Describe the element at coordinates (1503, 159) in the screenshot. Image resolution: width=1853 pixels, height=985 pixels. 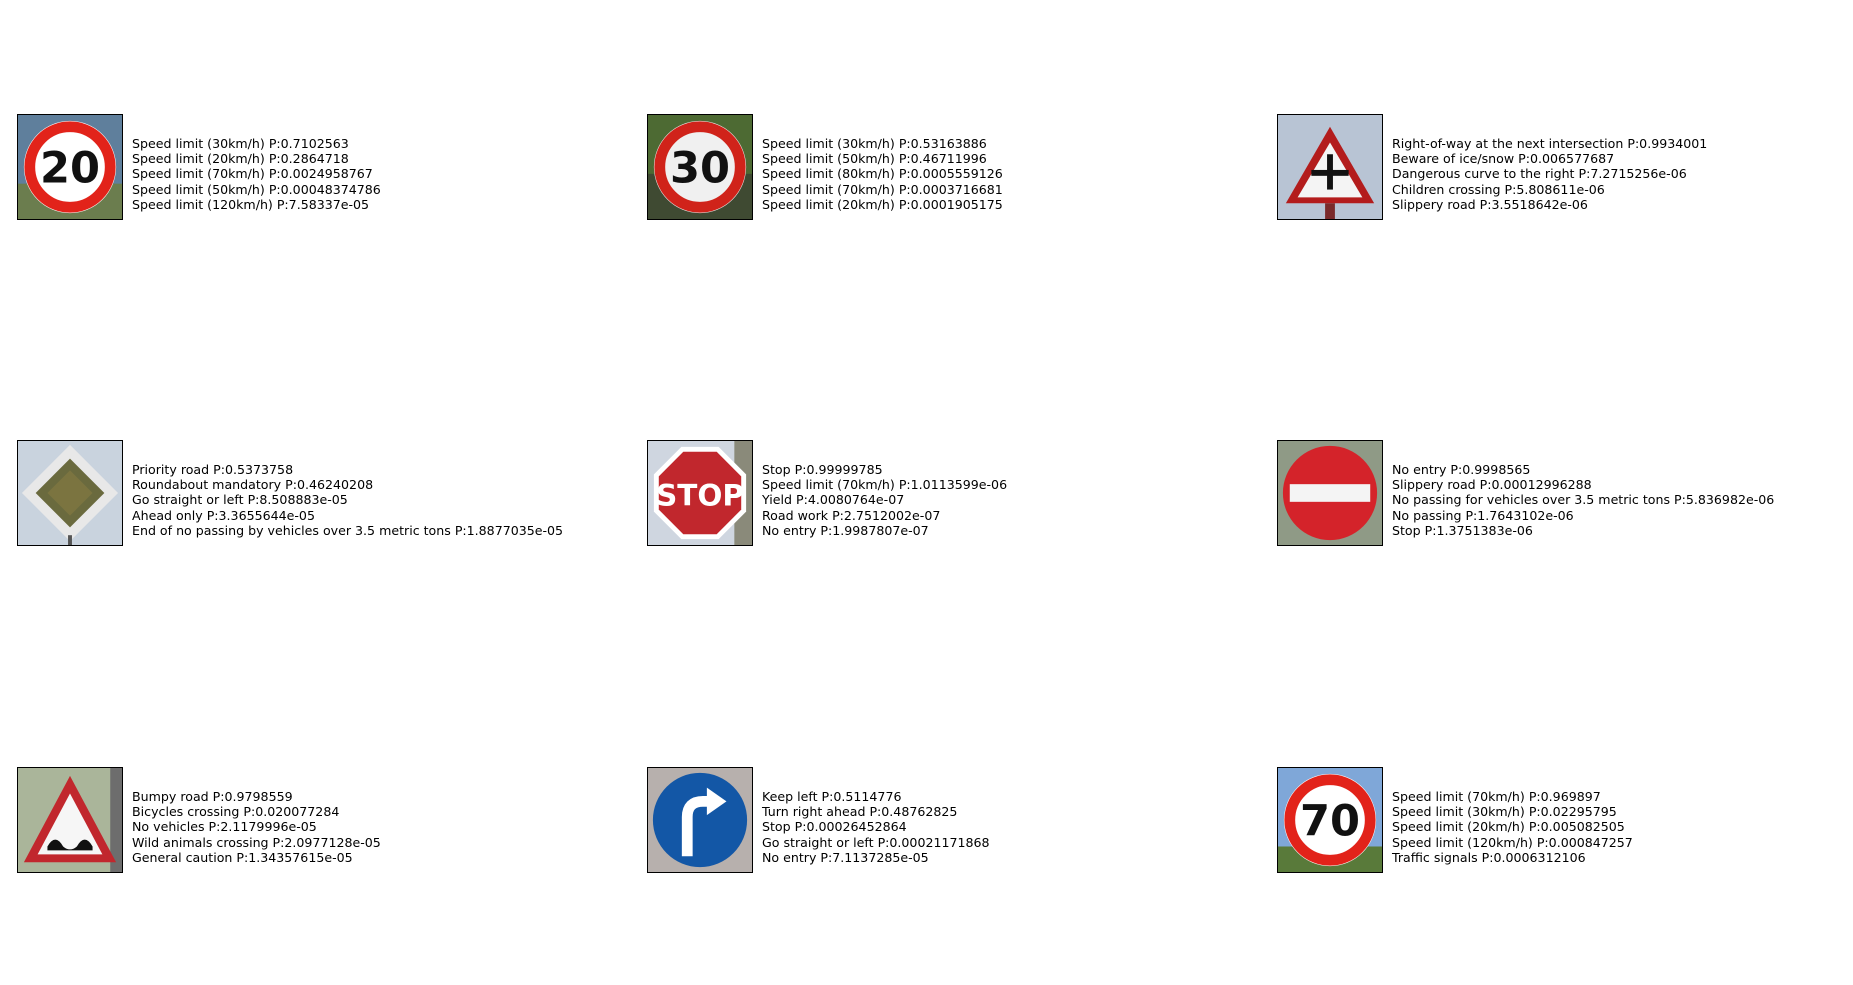
I see `prediction-item: Beware of ice/snow P:0.006577687` at that location.